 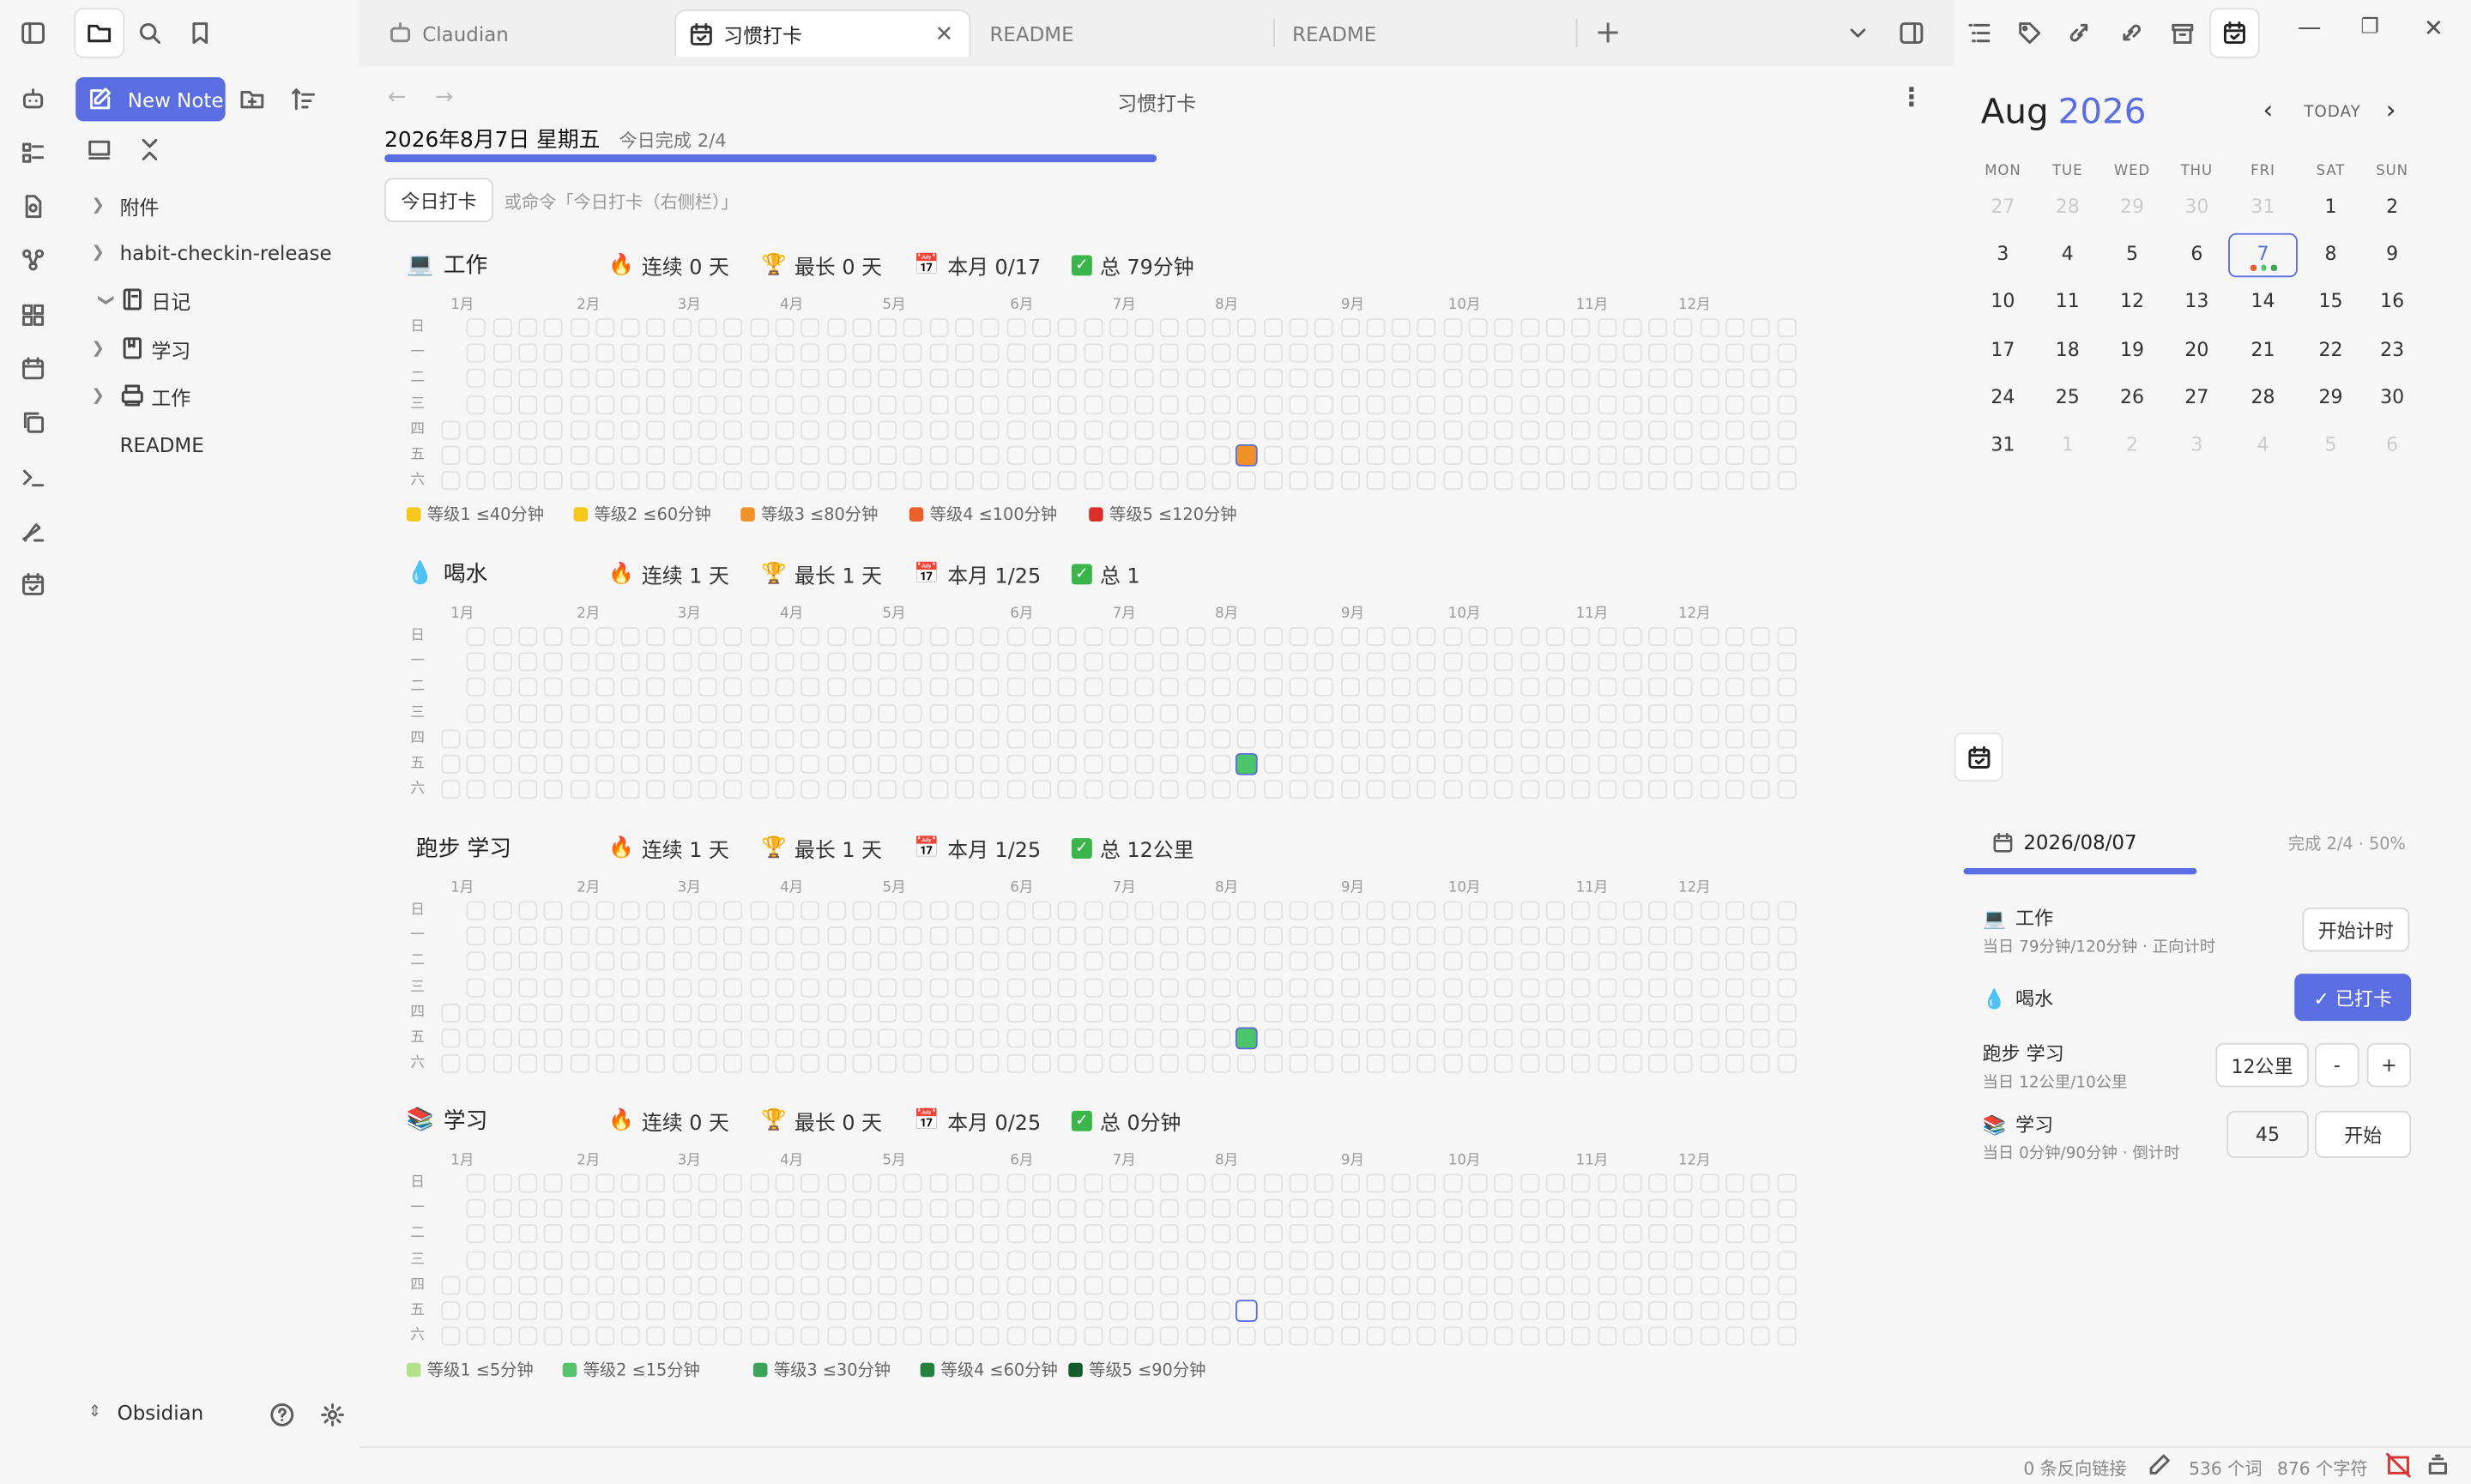 I want to click on tree-folder-attachments: ❯ 附件, so click(x=126, y=205).